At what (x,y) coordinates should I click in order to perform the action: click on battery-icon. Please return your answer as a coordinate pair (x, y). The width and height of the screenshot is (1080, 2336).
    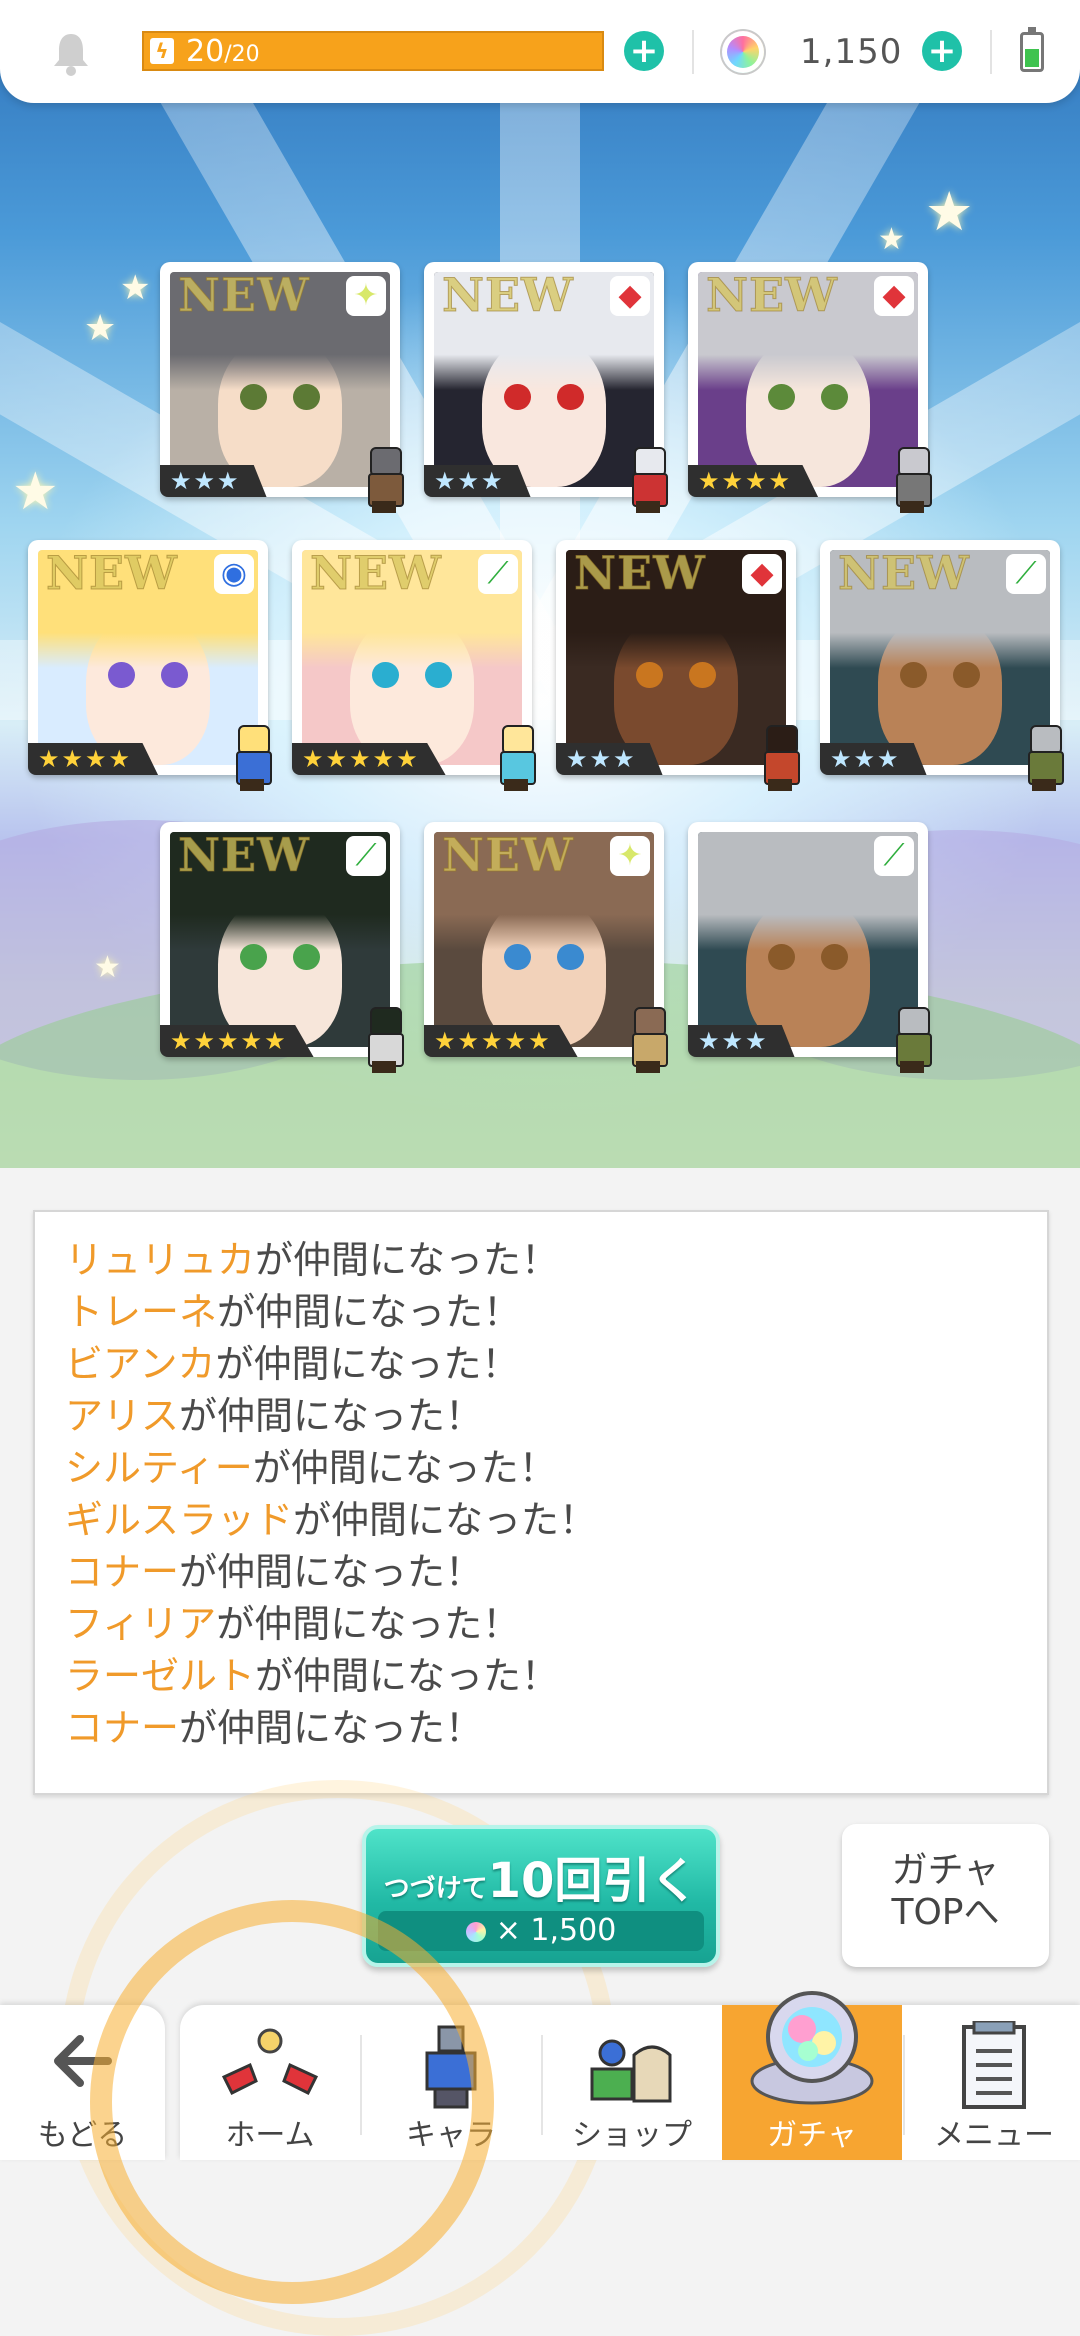
    Looking at the image, I should click on (1032, 49).